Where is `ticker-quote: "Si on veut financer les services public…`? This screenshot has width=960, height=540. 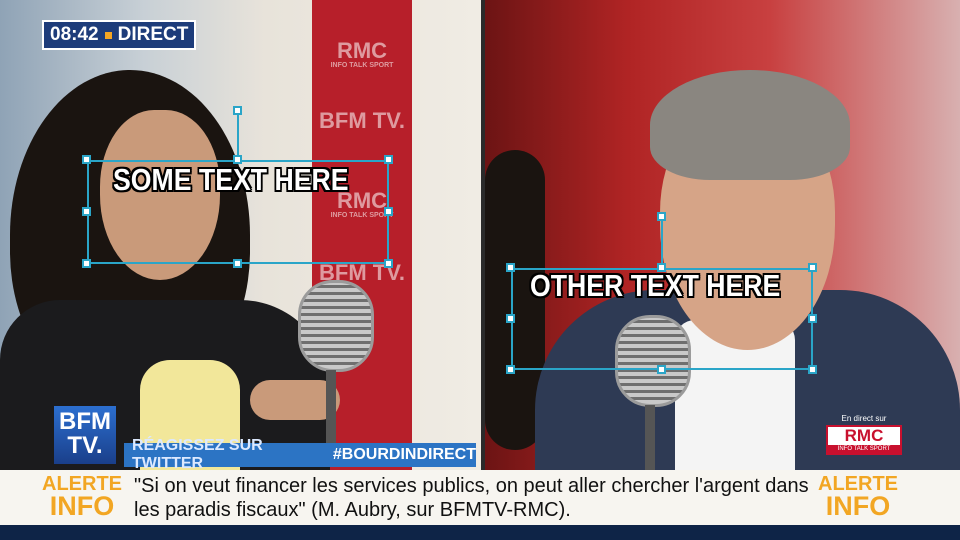 ticker-quote: "Si on veut financer les services public… is located at coordinates (471, 498).